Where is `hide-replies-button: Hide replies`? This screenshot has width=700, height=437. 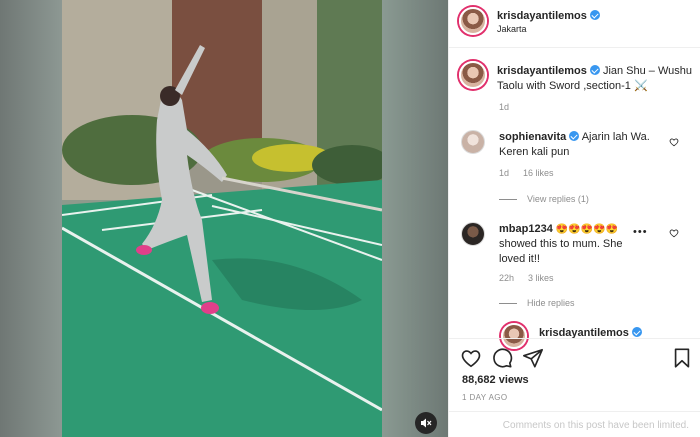 hide-replies-button: Hide replies is located at coordinates (544, 303).